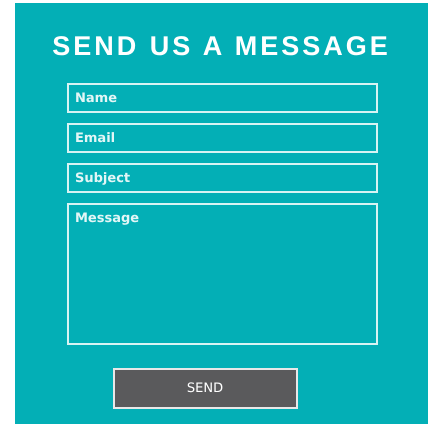 The height and width of the screenshot is (424, 428). I want to click on send-button: SEND, so click(205, 388).